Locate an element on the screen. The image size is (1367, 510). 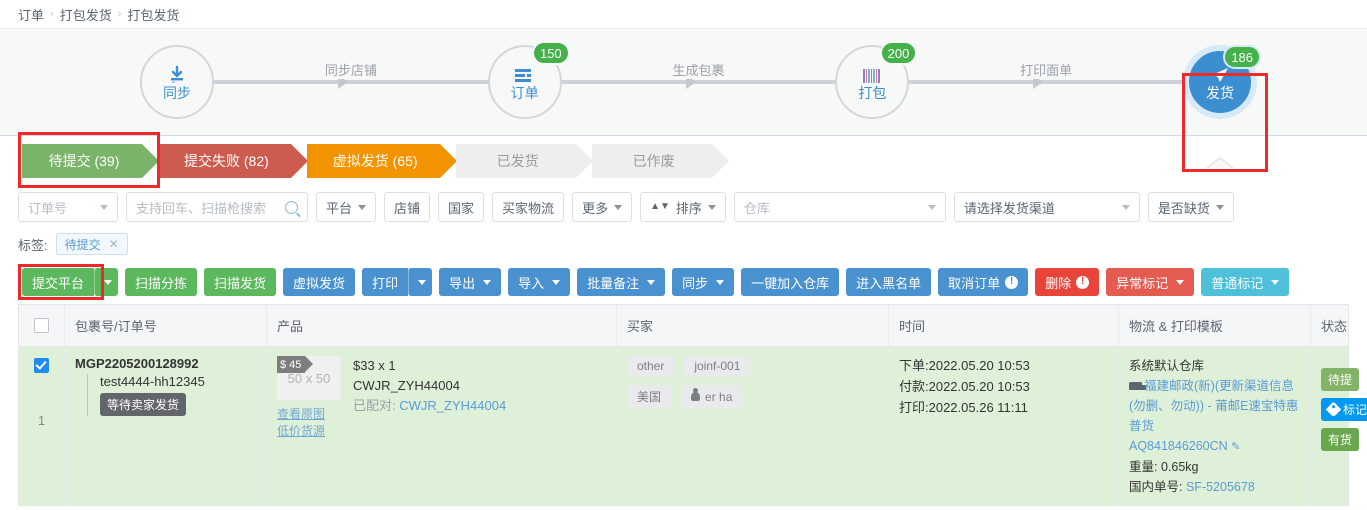
print-dropdown-toggle is located at coordinates (420, 282).